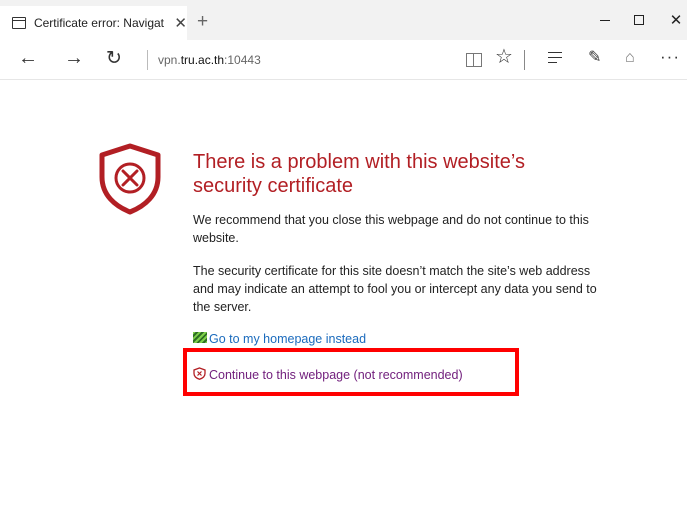 The width and height of the screenshot is (687, 509). I want to click on maximize-button, so click(639, 20).